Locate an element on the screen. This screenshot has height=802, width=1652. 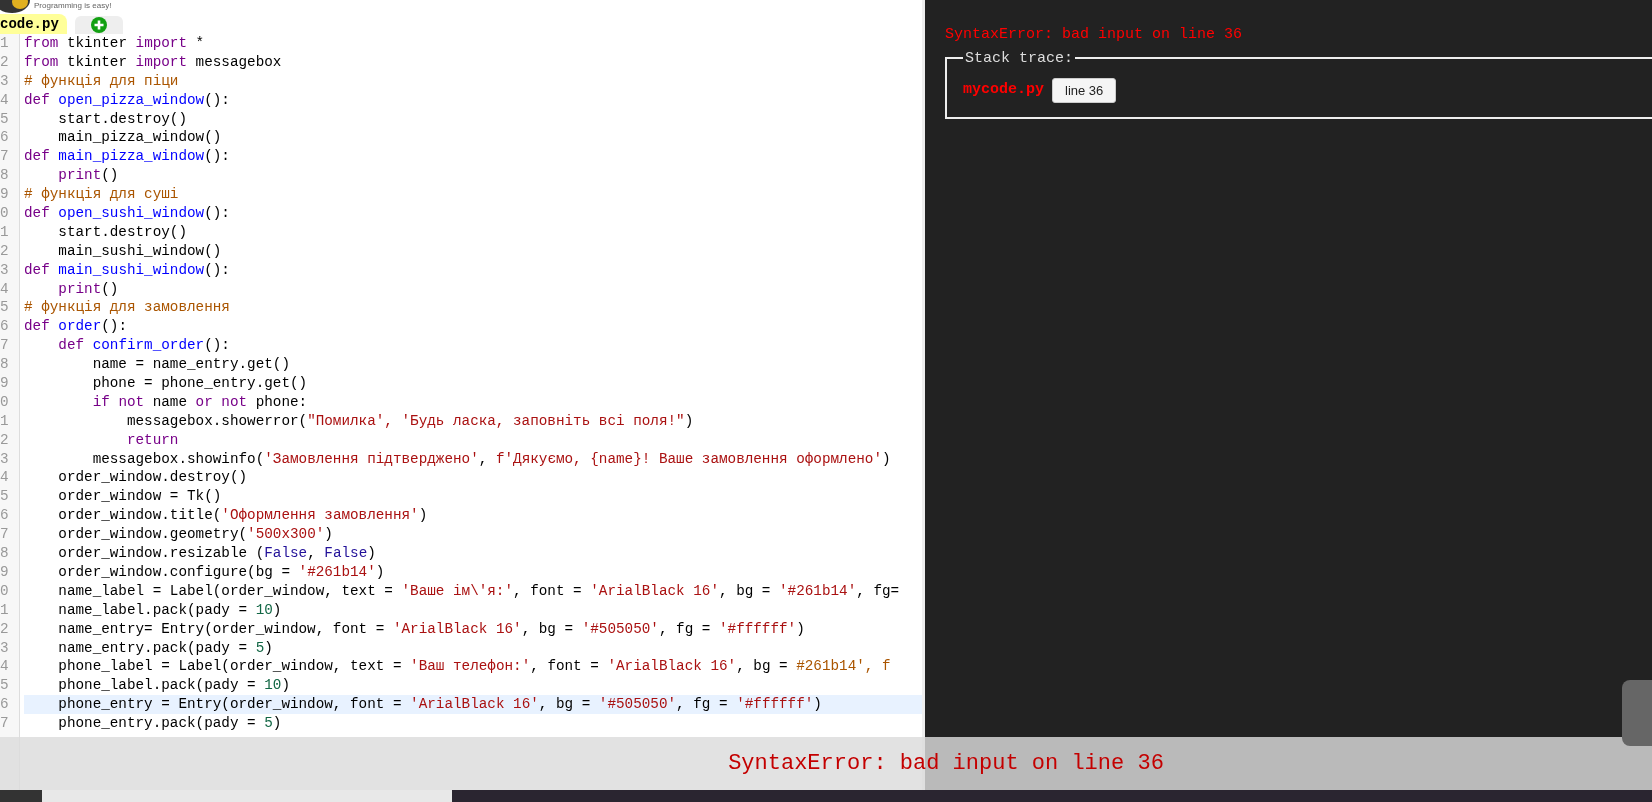
code-line: from tkinter import messagebox is located at coordinates (153, 62).